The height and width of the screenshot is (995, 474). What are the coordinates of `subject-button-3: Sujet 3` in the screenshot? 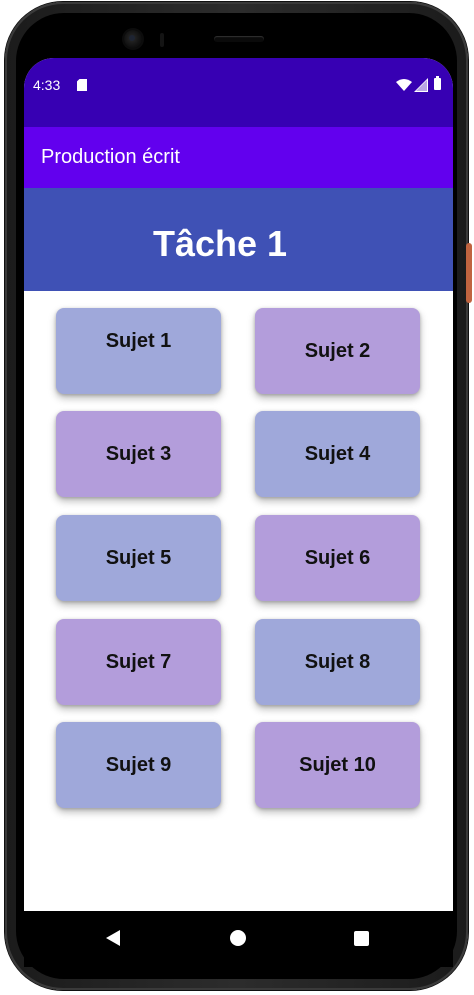 It's located at (138, 454).